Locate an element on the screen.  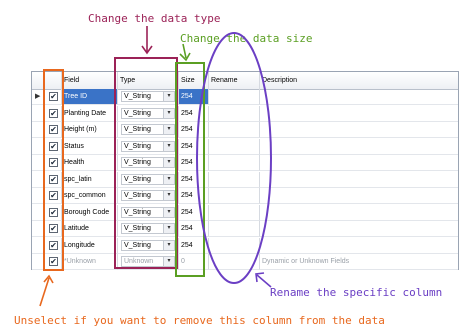
field-name-cell: Latitude is located at coordinates (90, 229).